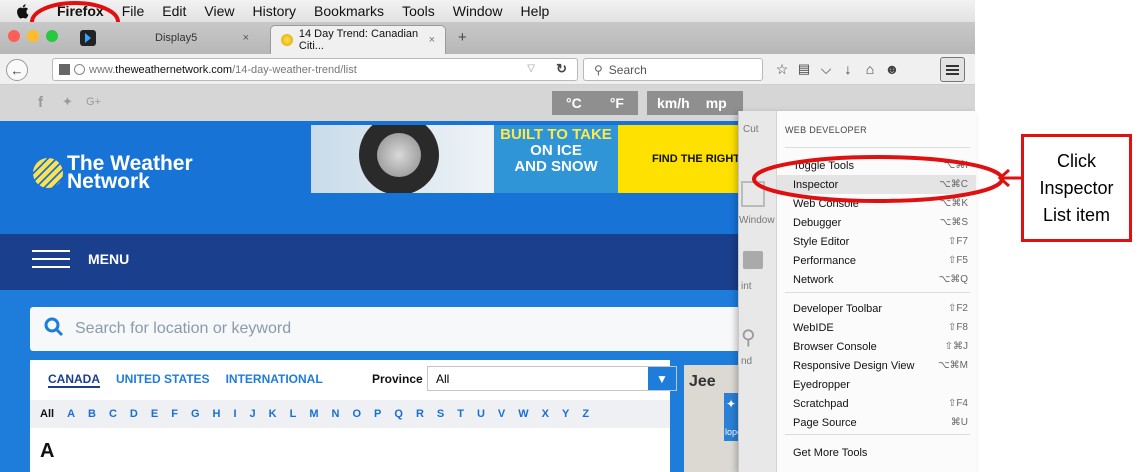  Describe the element at coordinates (71, 414) in the screenshot. I see `alphabet-letter-a: A` at that location.